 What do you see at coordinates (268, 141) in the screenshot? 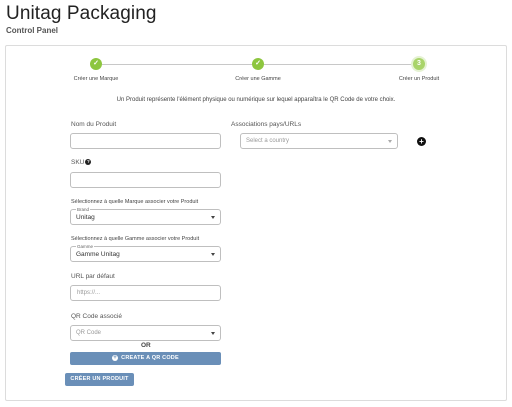
I see `country-placeholder: Select a country` at bounding box center [268, 141].